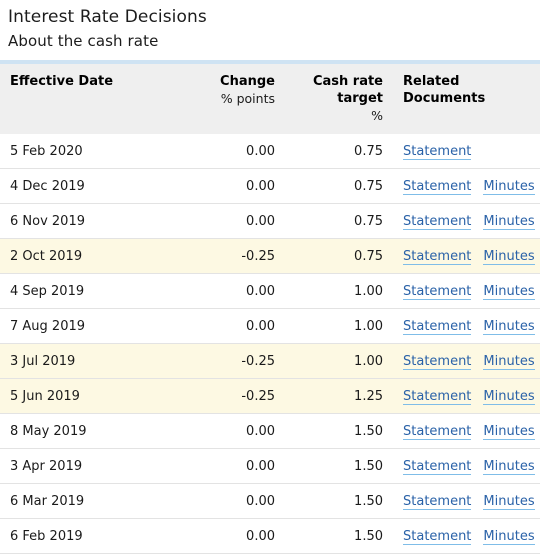 Image resolution: width=547 pixels, height=554 pixels. I want to click on table-row: 4 Sep 2019 0.00 1.00 Statement Minutes, so click(270, 291).